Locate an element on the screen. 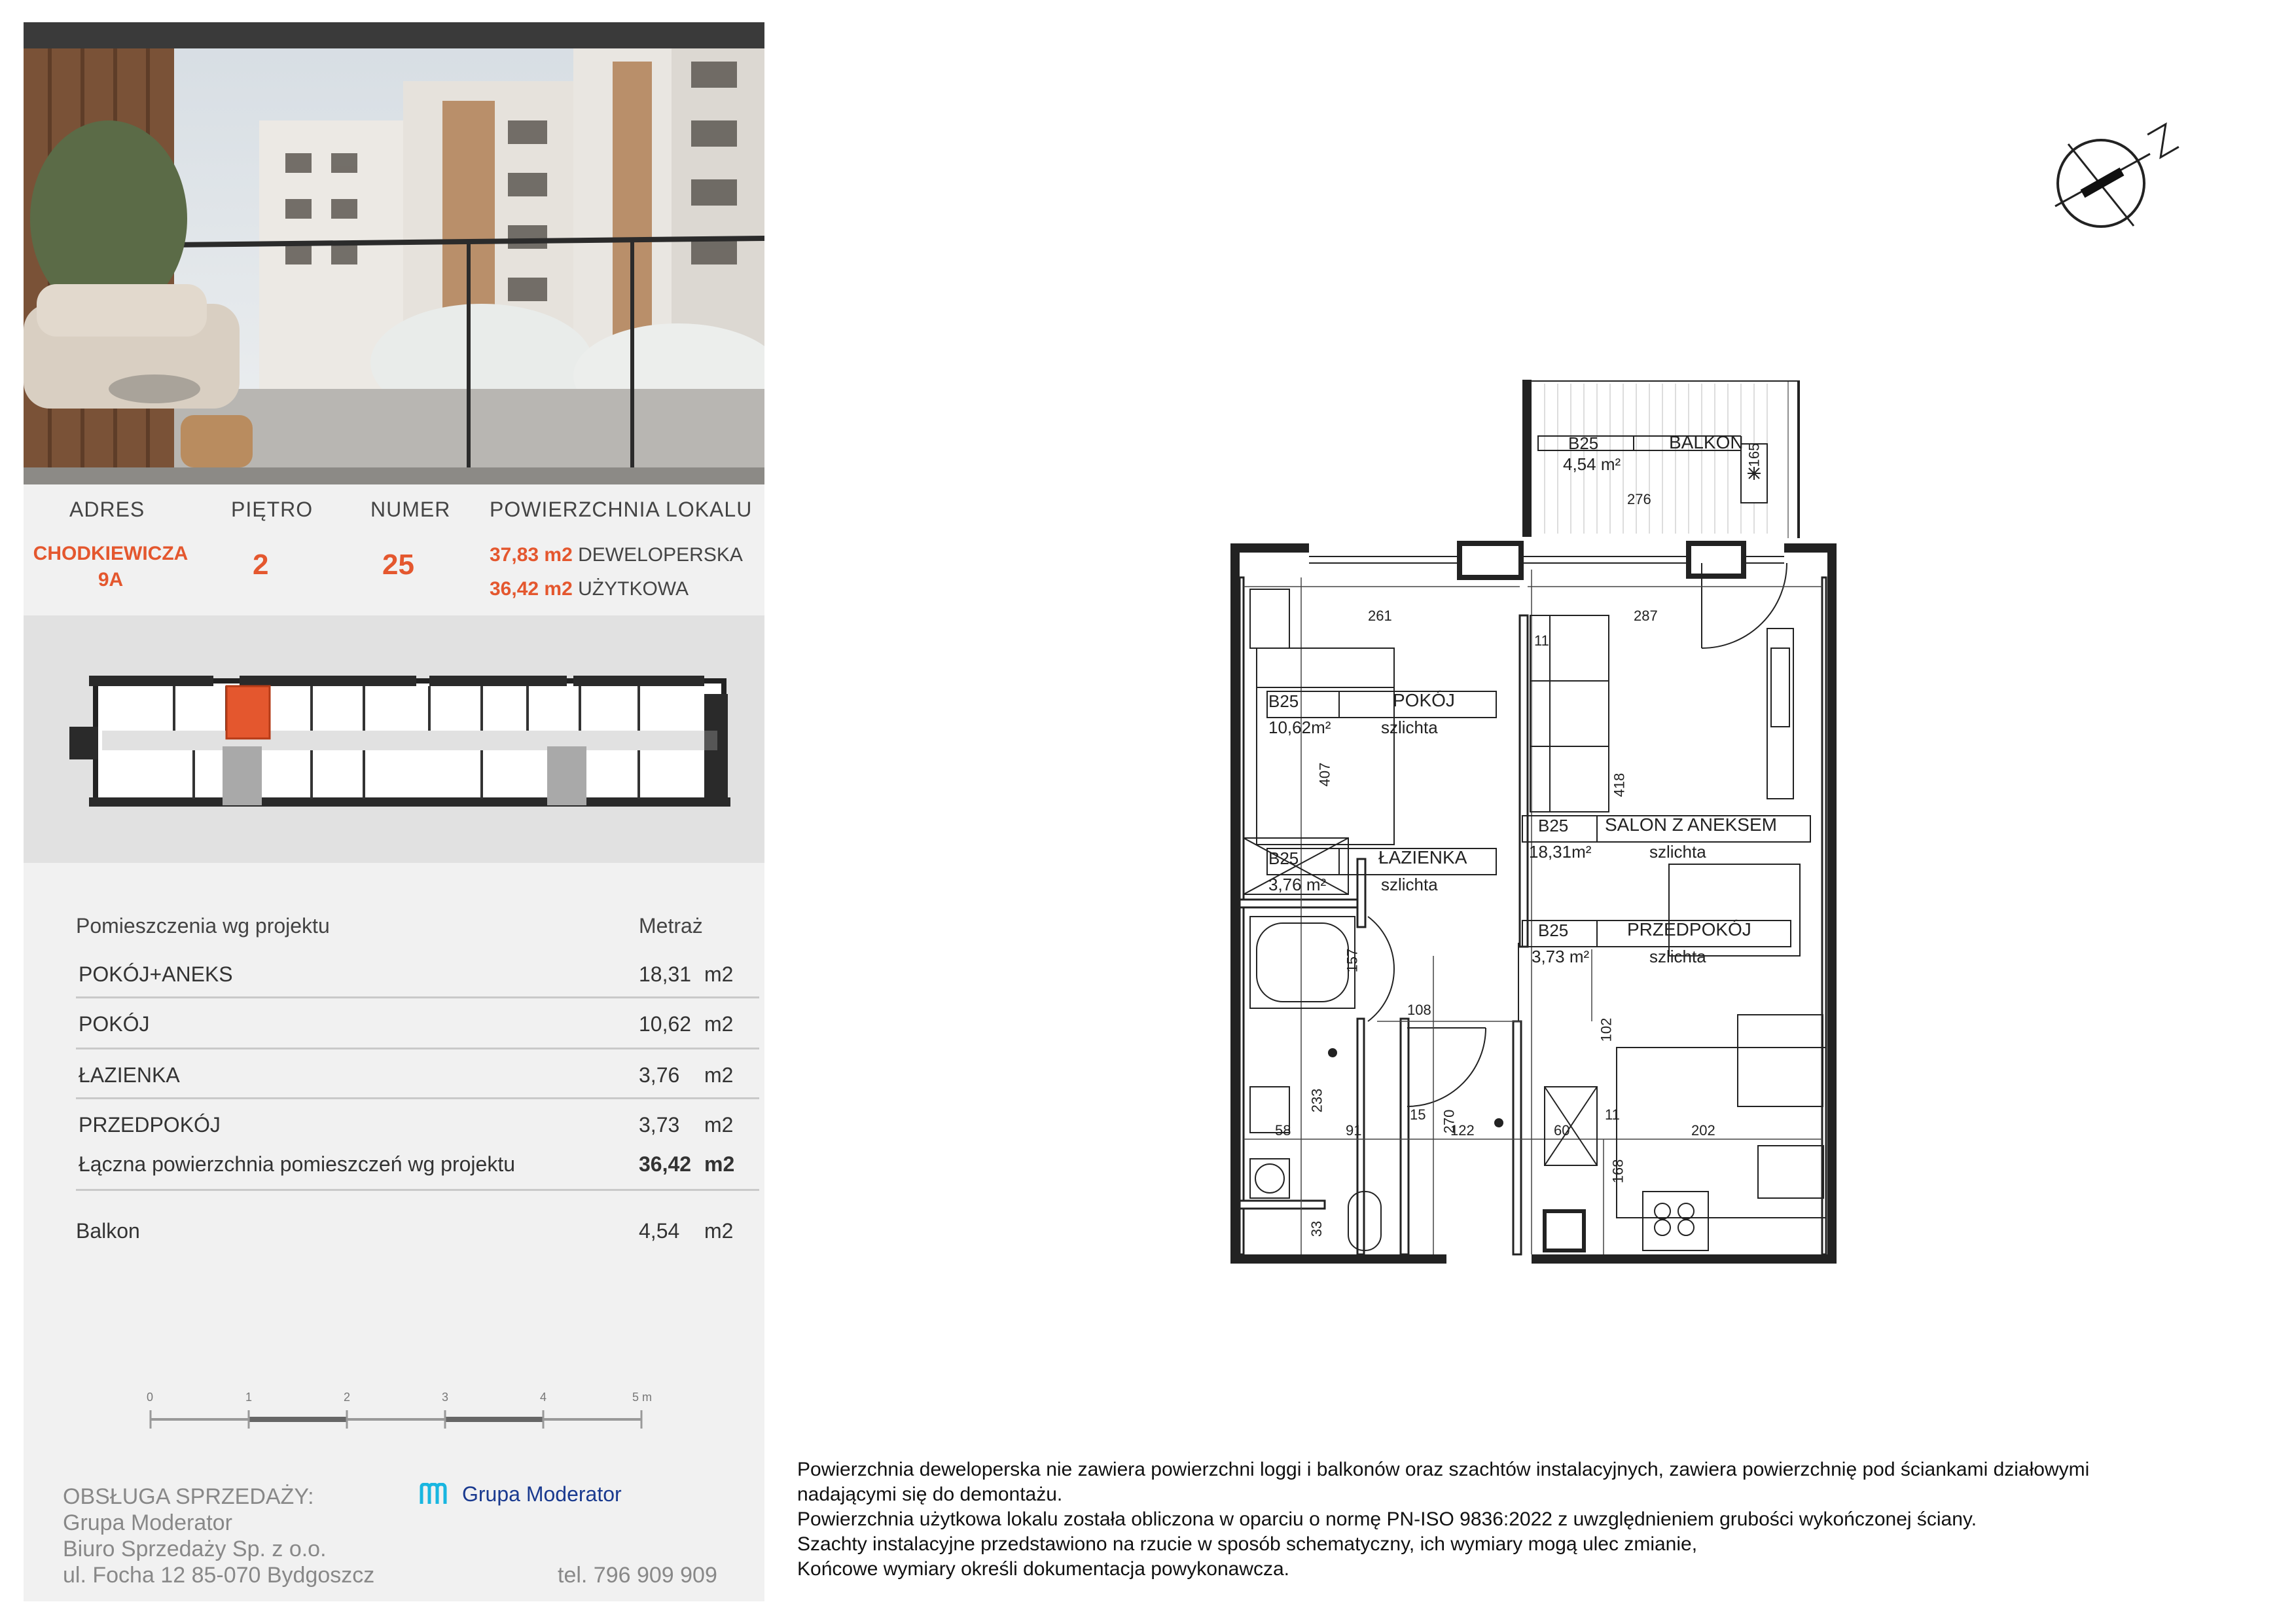 Image resolution: width=2296 pixels, height=1623 pixels. dimension: 233 is located at coordinates (1316, 1100).